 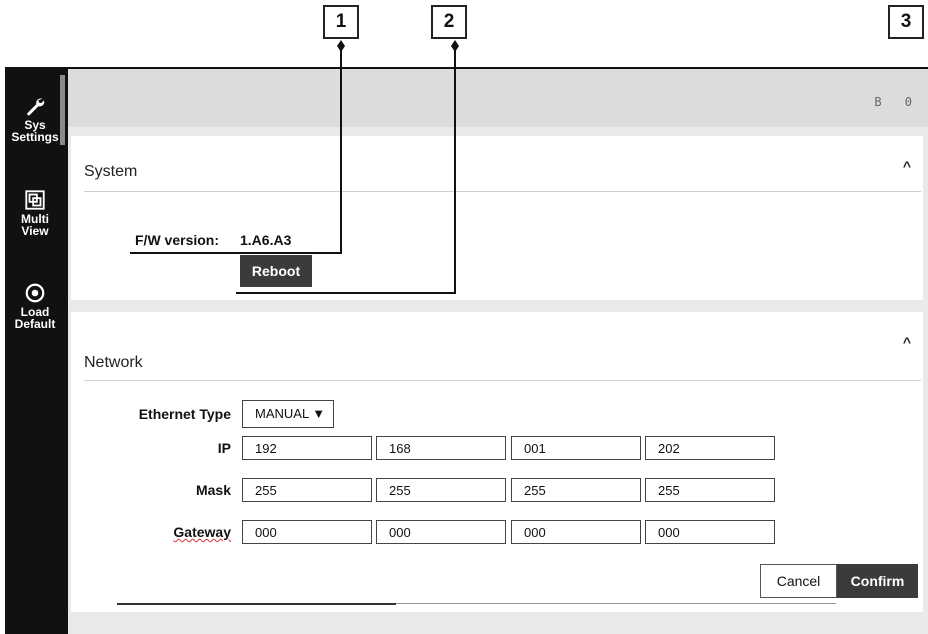 What do you see at coordinates (184, 414) in the screenshot?
I see `ethernet-type-label: Ethernet Type` at bounding box center [184, 414].